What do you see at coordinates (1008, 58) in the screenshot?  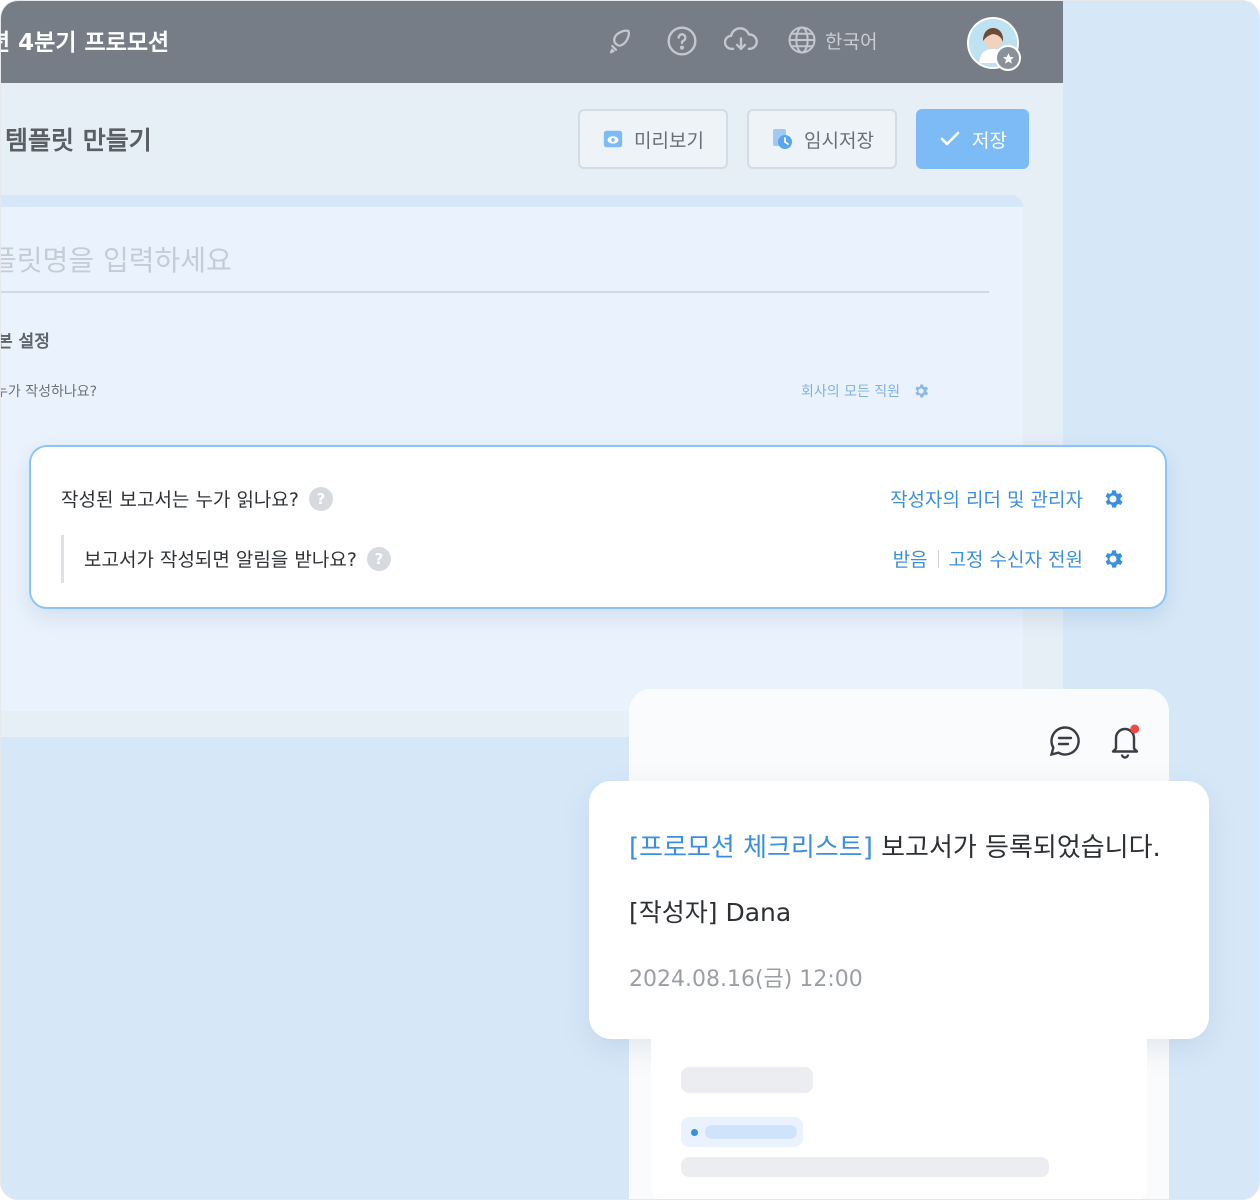 I see `star-badge-icon` at bounding box center [1008, 58].